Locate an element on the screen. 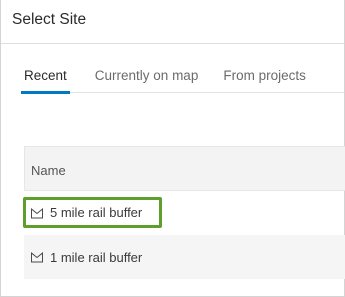 The image size is (345, 297). panel-header: Select Site is located at coordinates (172, 22).